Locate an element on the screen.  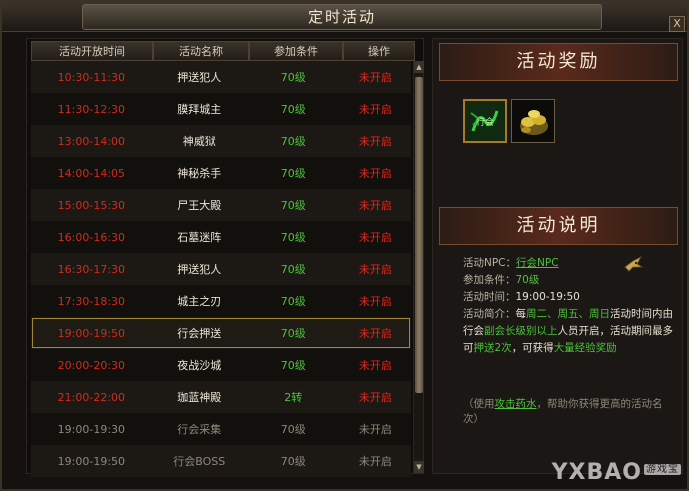
event-name: 夜战沙城 is located at coordinates (199, 365).